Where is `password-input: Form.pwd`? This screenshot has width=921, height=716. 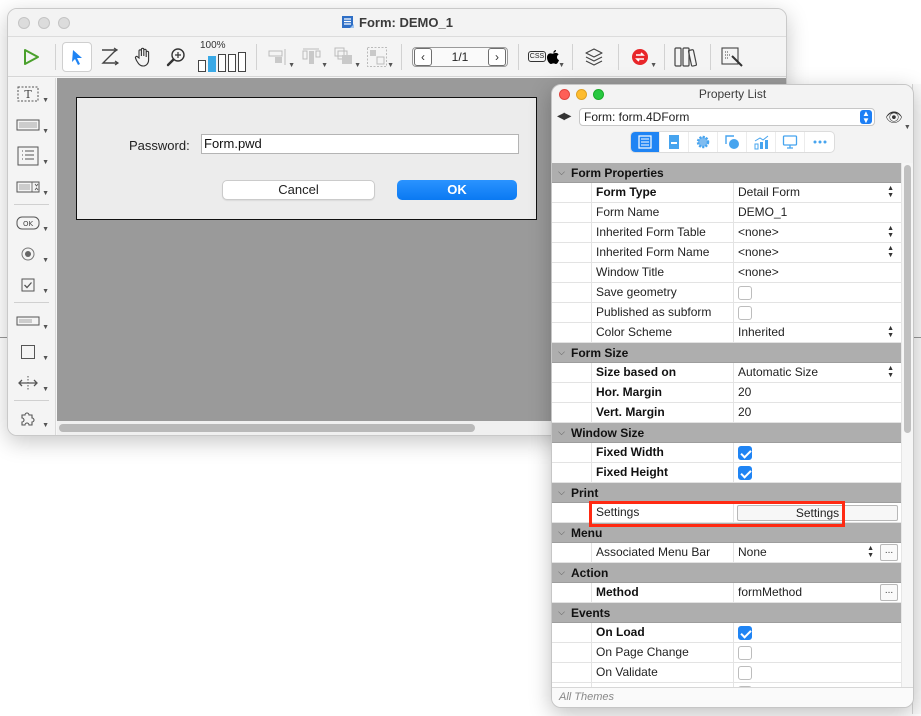 password-input: Form.pwd is located at coordinates (360, 144).